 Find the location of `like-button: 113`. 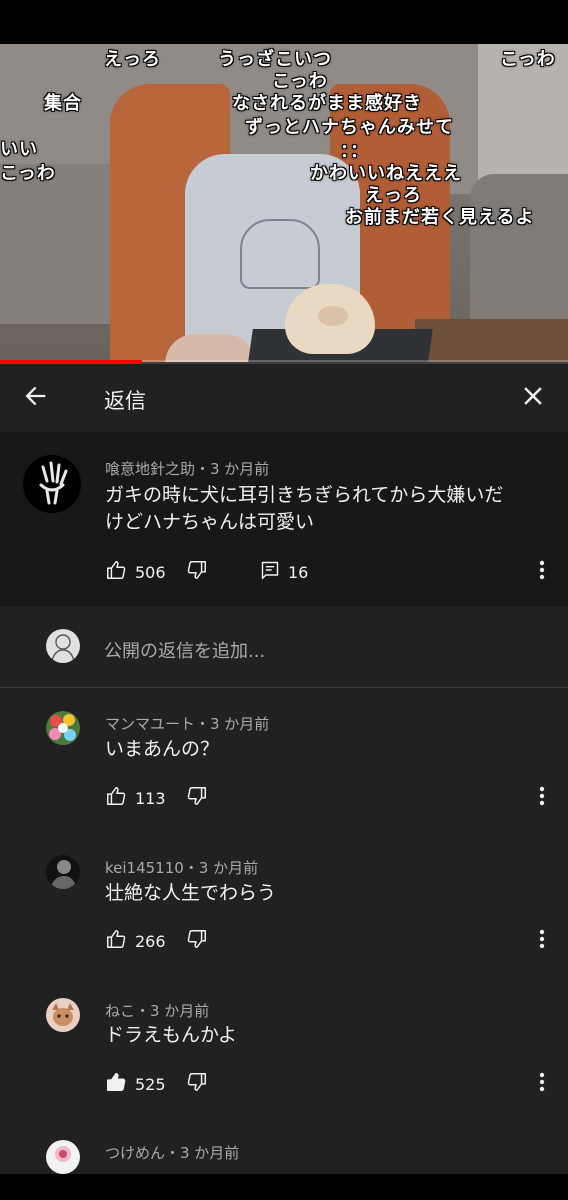

like-button: 113 is located at coordinates (135, 798).